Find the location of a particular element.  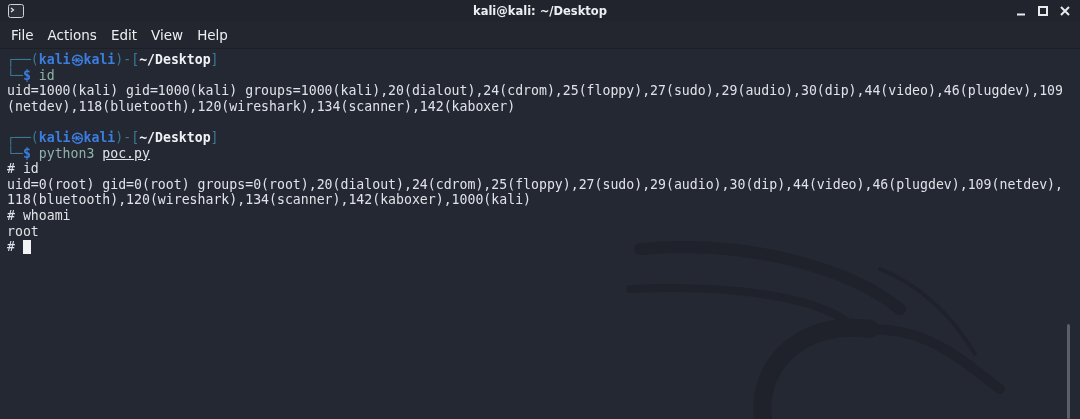

menu-item: View is located at coordinates (167, 35).